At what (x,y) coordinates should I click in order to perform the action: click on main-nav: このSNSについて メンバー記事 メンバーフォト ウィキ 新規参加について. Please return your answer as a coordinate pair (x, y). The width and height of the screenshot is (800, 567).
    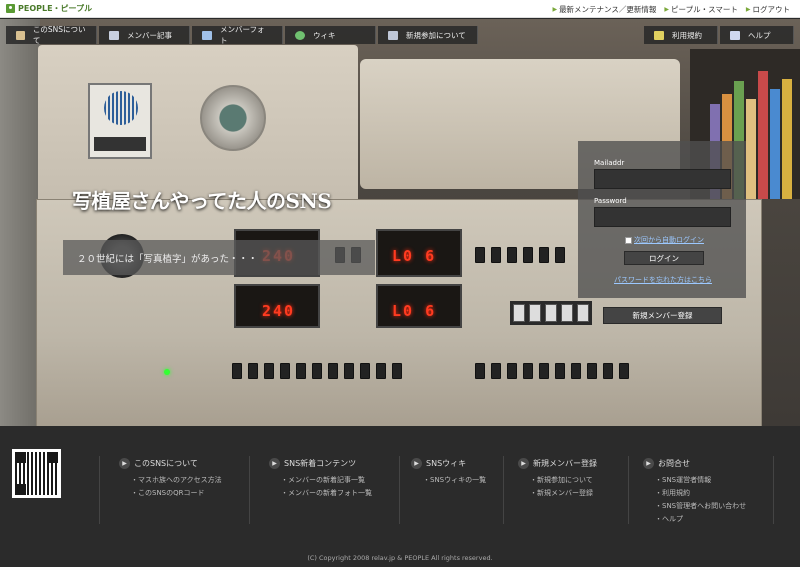
    Looking at the image, I should click on (242, 35).